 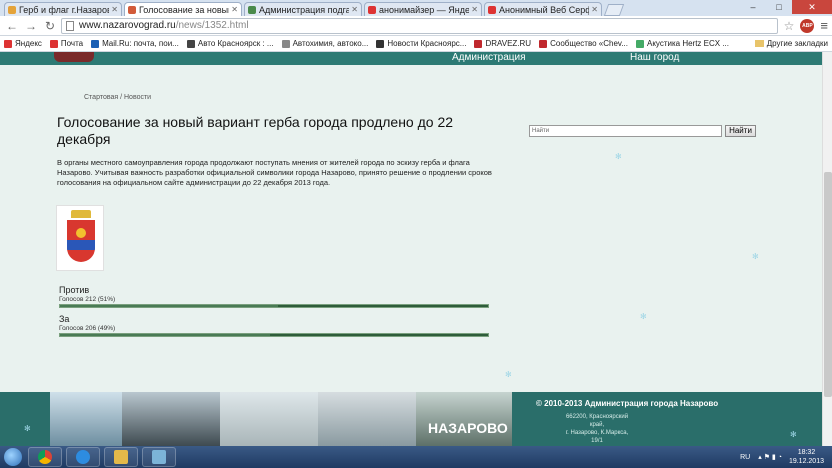 I want to click on window-controls: – □ ✕, so click(x=786, y=7).